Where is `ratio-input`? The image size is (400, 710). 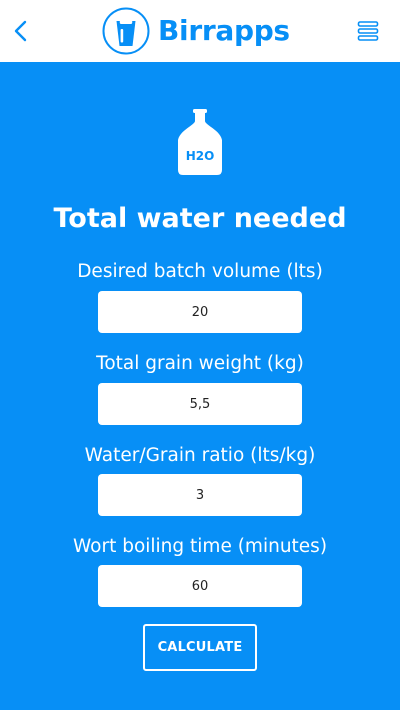
ratio-input is located at coordinates (200, 495).